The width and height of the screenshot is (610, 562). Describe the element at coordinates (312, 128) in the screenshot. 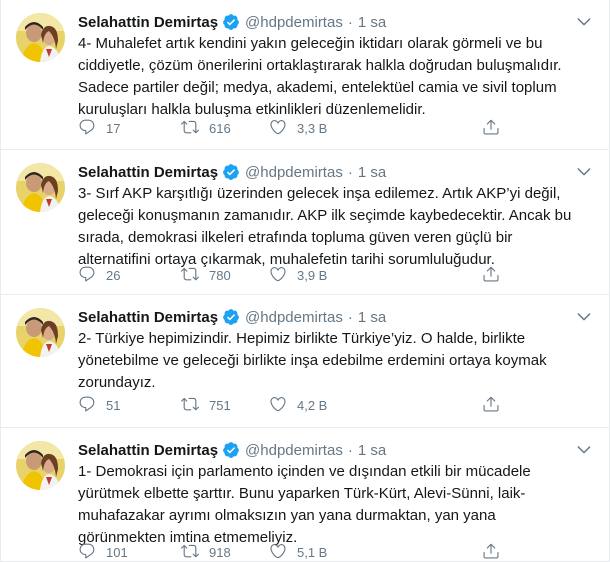

I see `like-count: 3,3 B` at that location.